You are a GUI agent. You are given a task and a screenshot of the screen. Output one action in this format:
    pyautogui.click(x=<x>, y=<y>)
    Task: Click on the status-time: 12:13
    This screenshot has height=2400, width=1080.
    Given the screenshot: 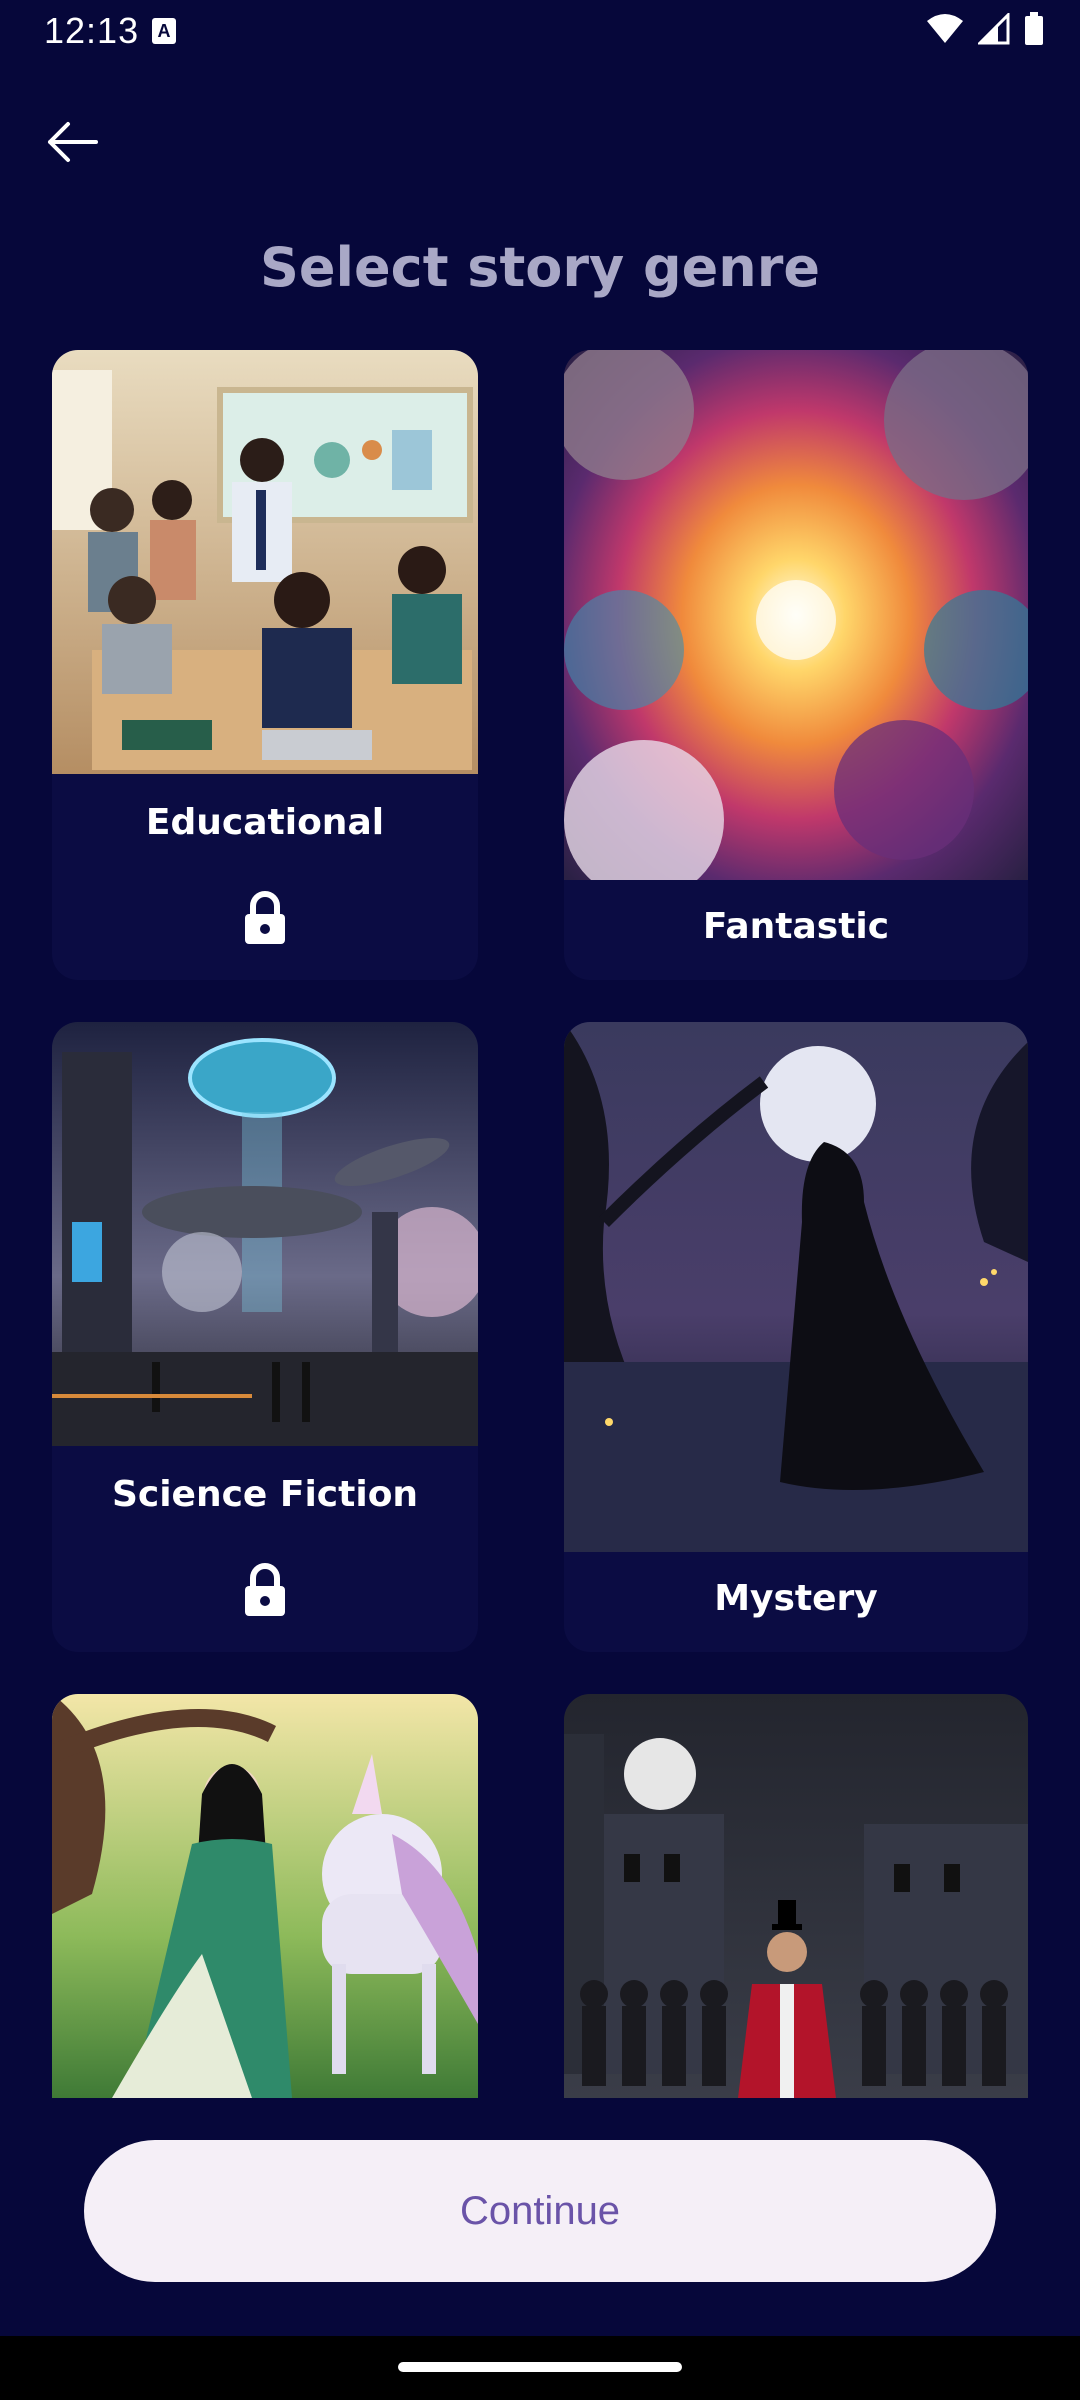 What is the action you would take?
    pyautogui.click(x=92, y=30)
    